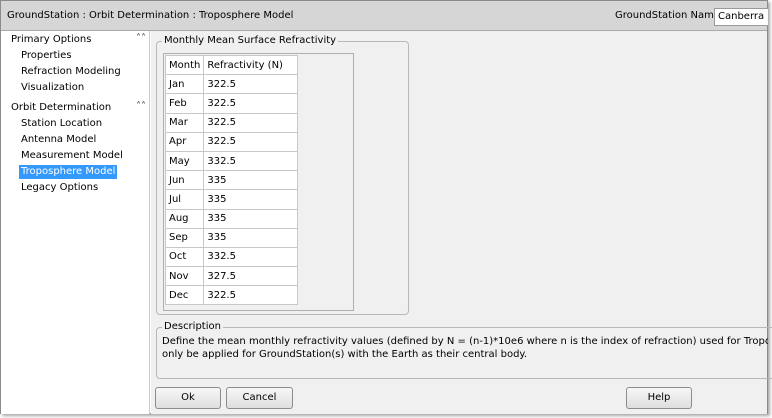 The width and height of the screenshot is (772, 418). I want to click on sidebar-item-antenna-model: Antenna Model, so click(58, 140).